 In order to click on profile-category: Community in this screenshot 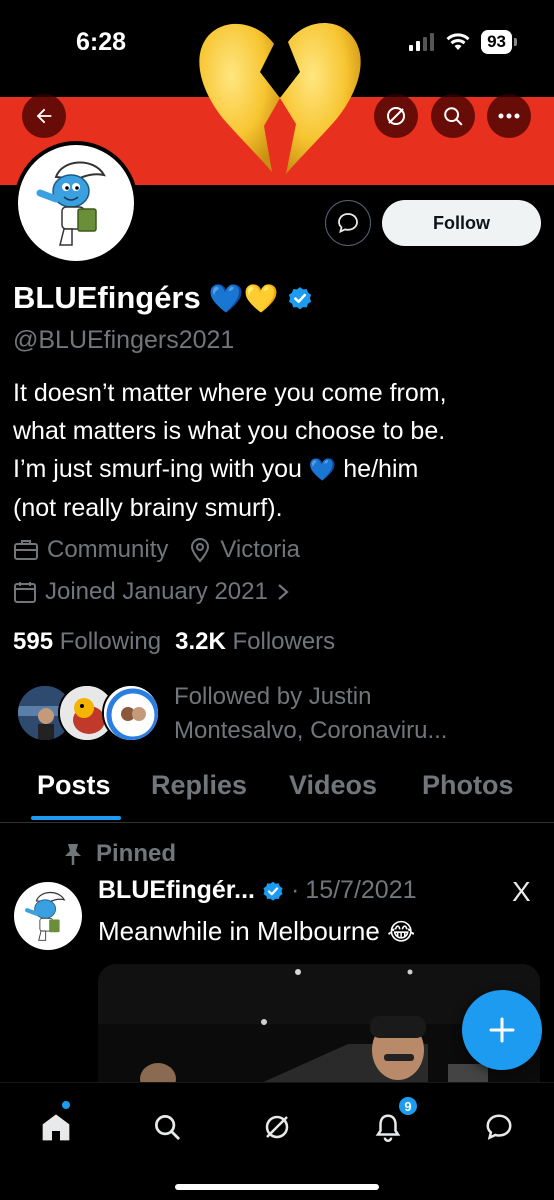, I will do `click(108, 549)`.